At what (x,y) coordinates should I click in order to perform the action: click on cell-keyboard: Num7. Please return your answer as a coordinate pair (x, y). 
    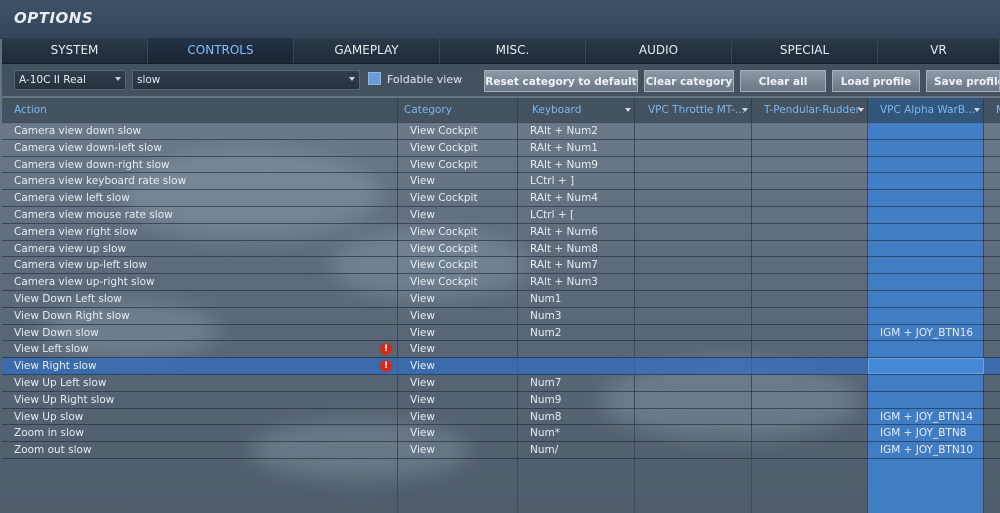
    Looking at the image, I should click on (576, 383).